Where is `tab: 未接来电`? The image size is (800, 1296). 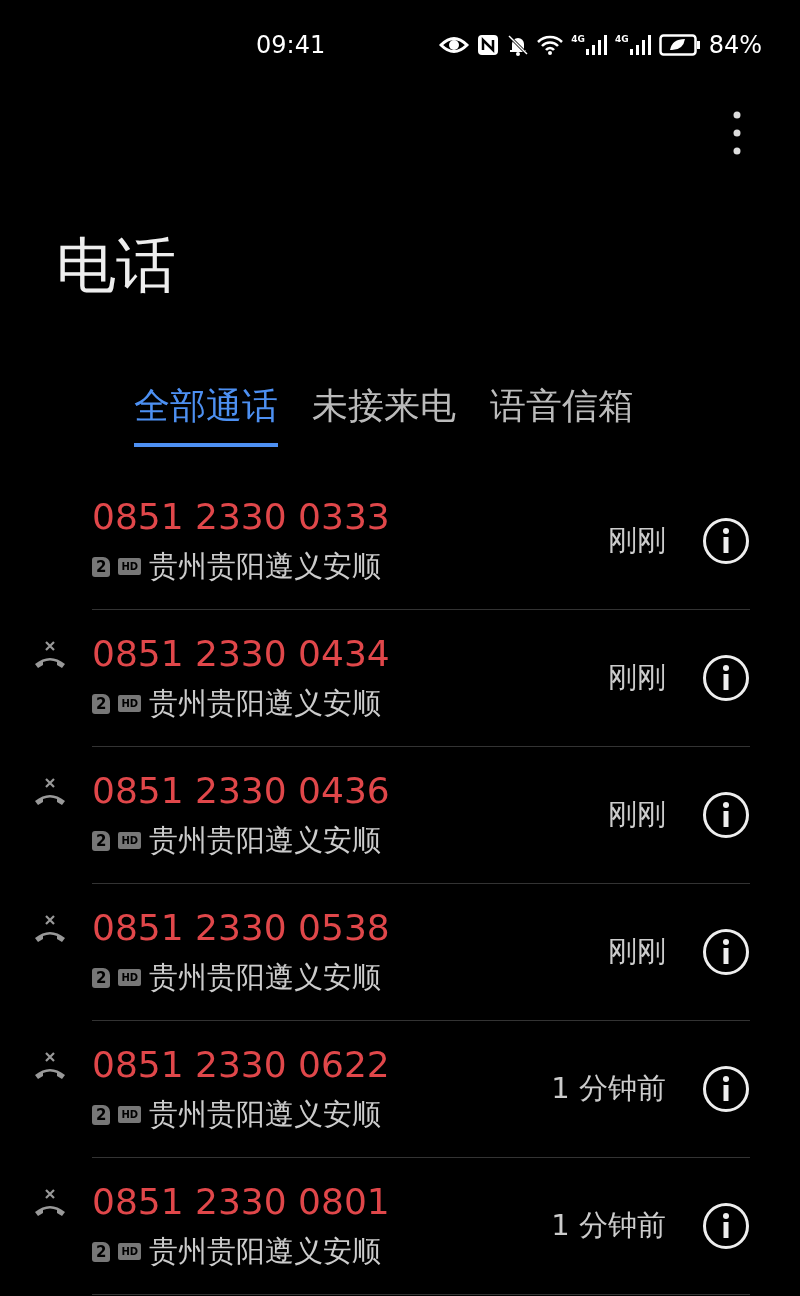 tab: 未接来电 is located at coordinates (384, 414).